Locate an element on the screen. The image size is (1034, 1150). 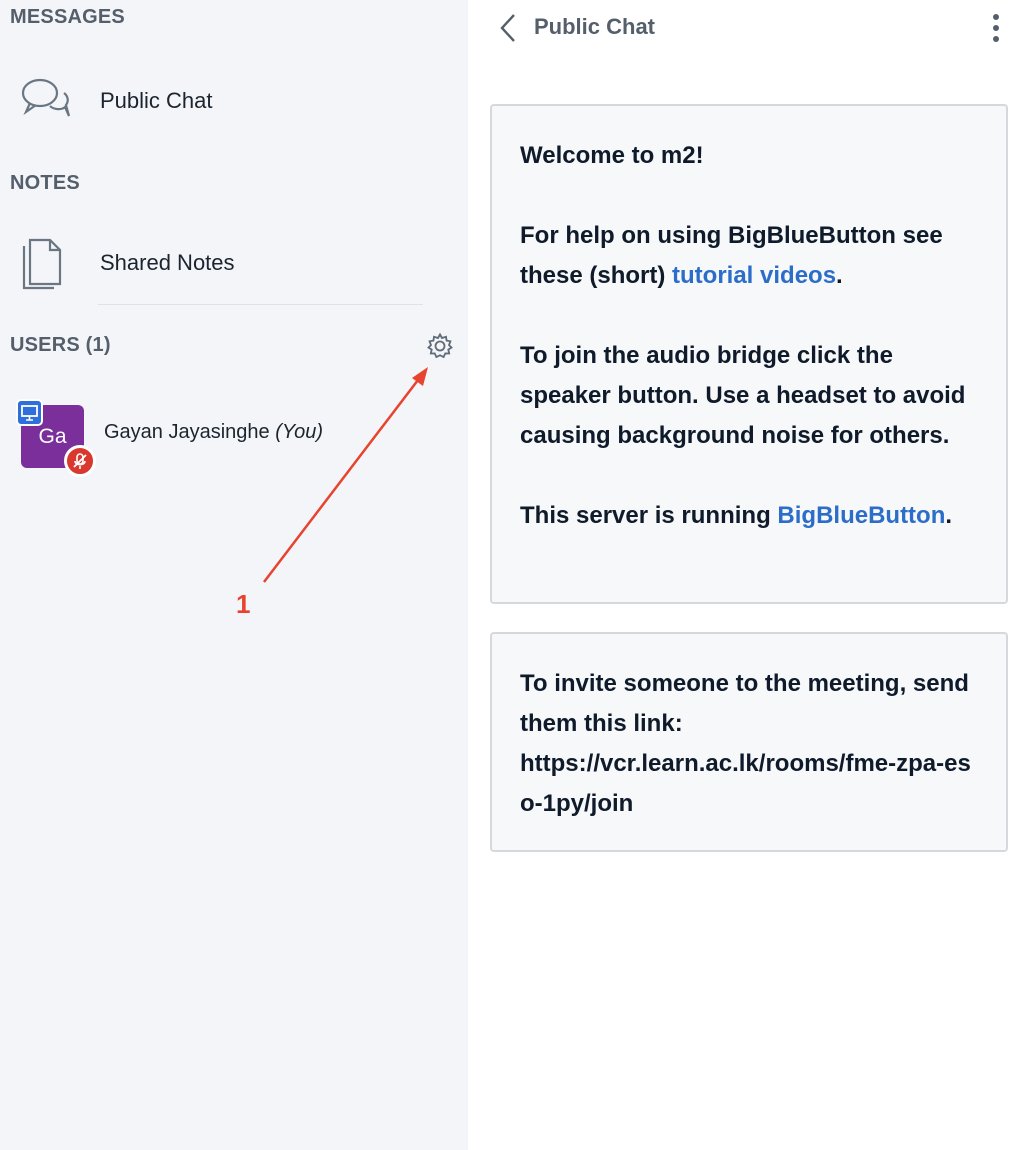
sidebar-item-public-chat: Public Chat is located at coordinates (234, 99).